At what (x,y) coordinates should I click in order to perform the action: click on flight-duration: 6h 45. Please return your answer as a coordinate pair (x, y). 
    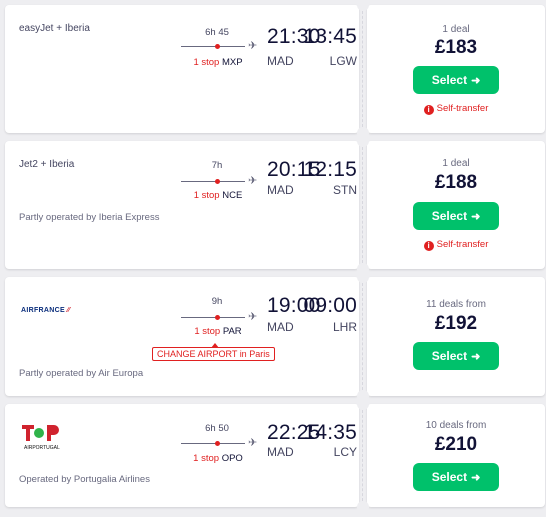
    Looking at the image, I should click on (217, 32).